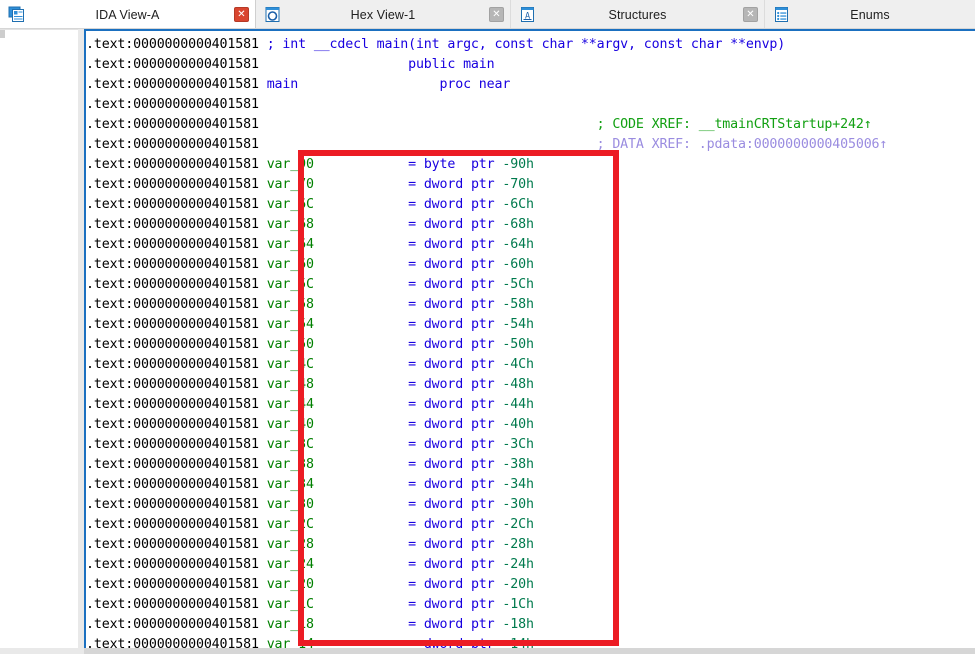 Image resolution: width=975 pixels, height=654 pixels. Describe the element at coordinates (290, 624) in the screenshot. I see `variable-name: var_18` at that location.